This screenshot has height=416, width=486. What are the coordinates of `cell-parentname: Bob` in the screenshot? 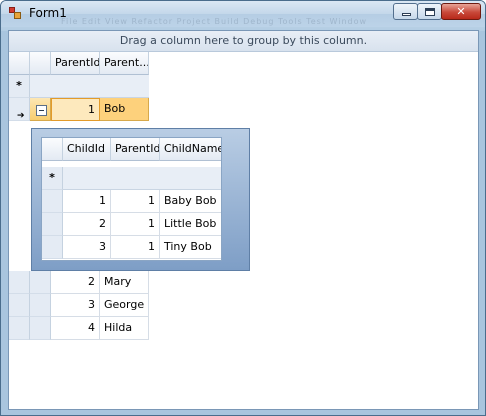 It's located at (124, 109).